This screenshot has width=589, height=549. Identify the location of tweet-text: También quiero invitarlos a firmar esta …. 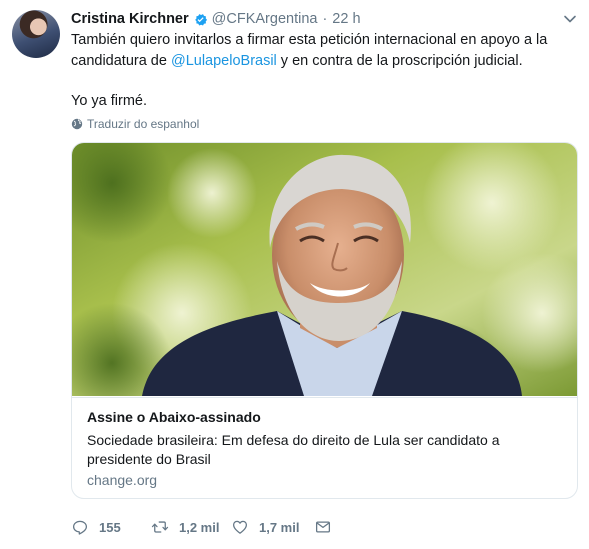
(321, 71).